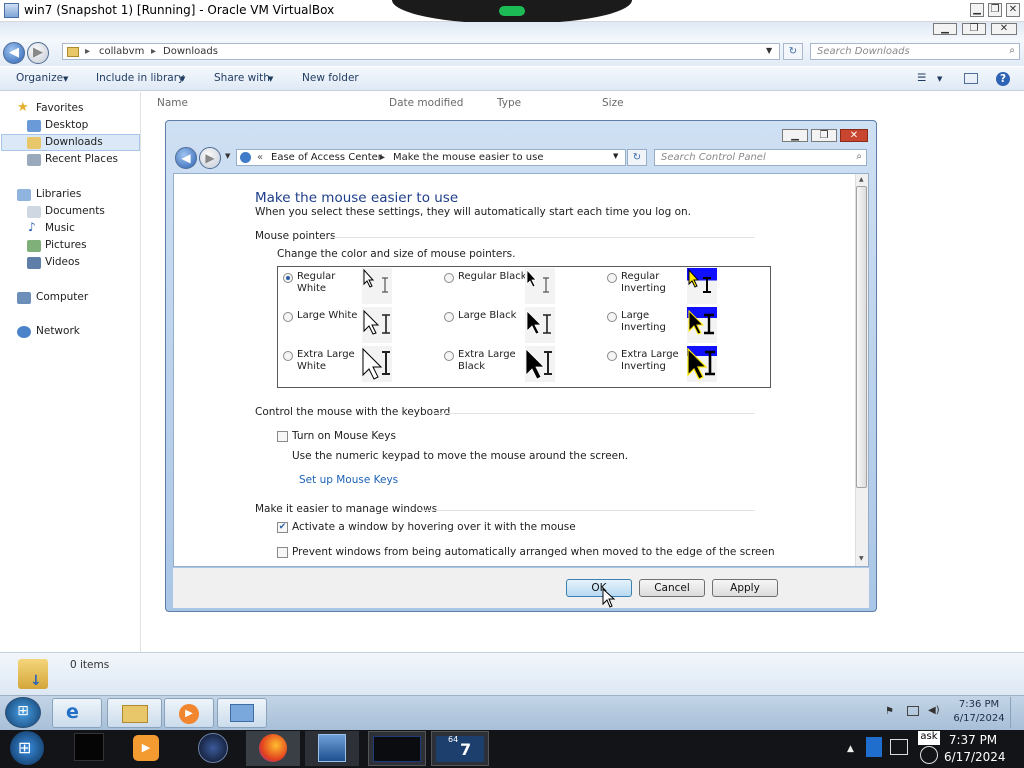  Describe the element at coordinates (889, 711) in the screenshot. I see `vm-tray-flag-icon: ⚑` at that location.